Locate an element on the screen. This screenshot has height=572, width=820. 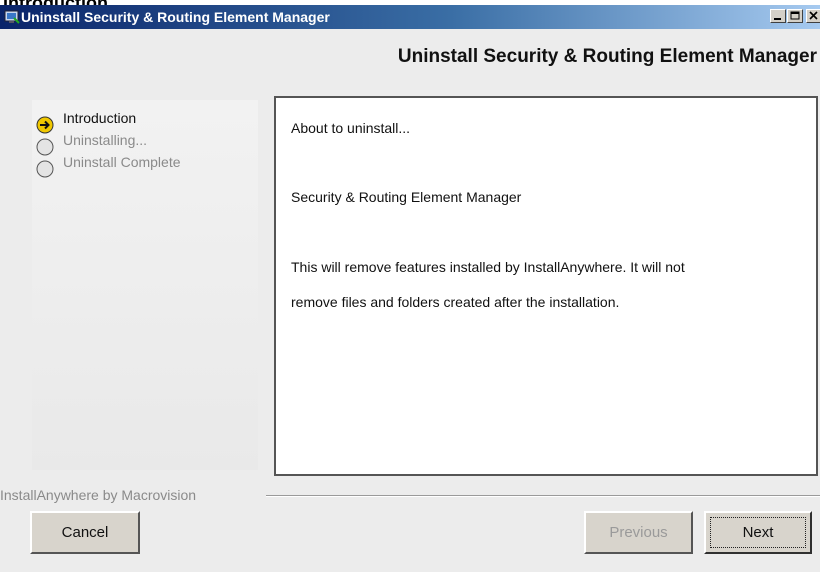
minimize-icon is located at coordinates (777, 19).